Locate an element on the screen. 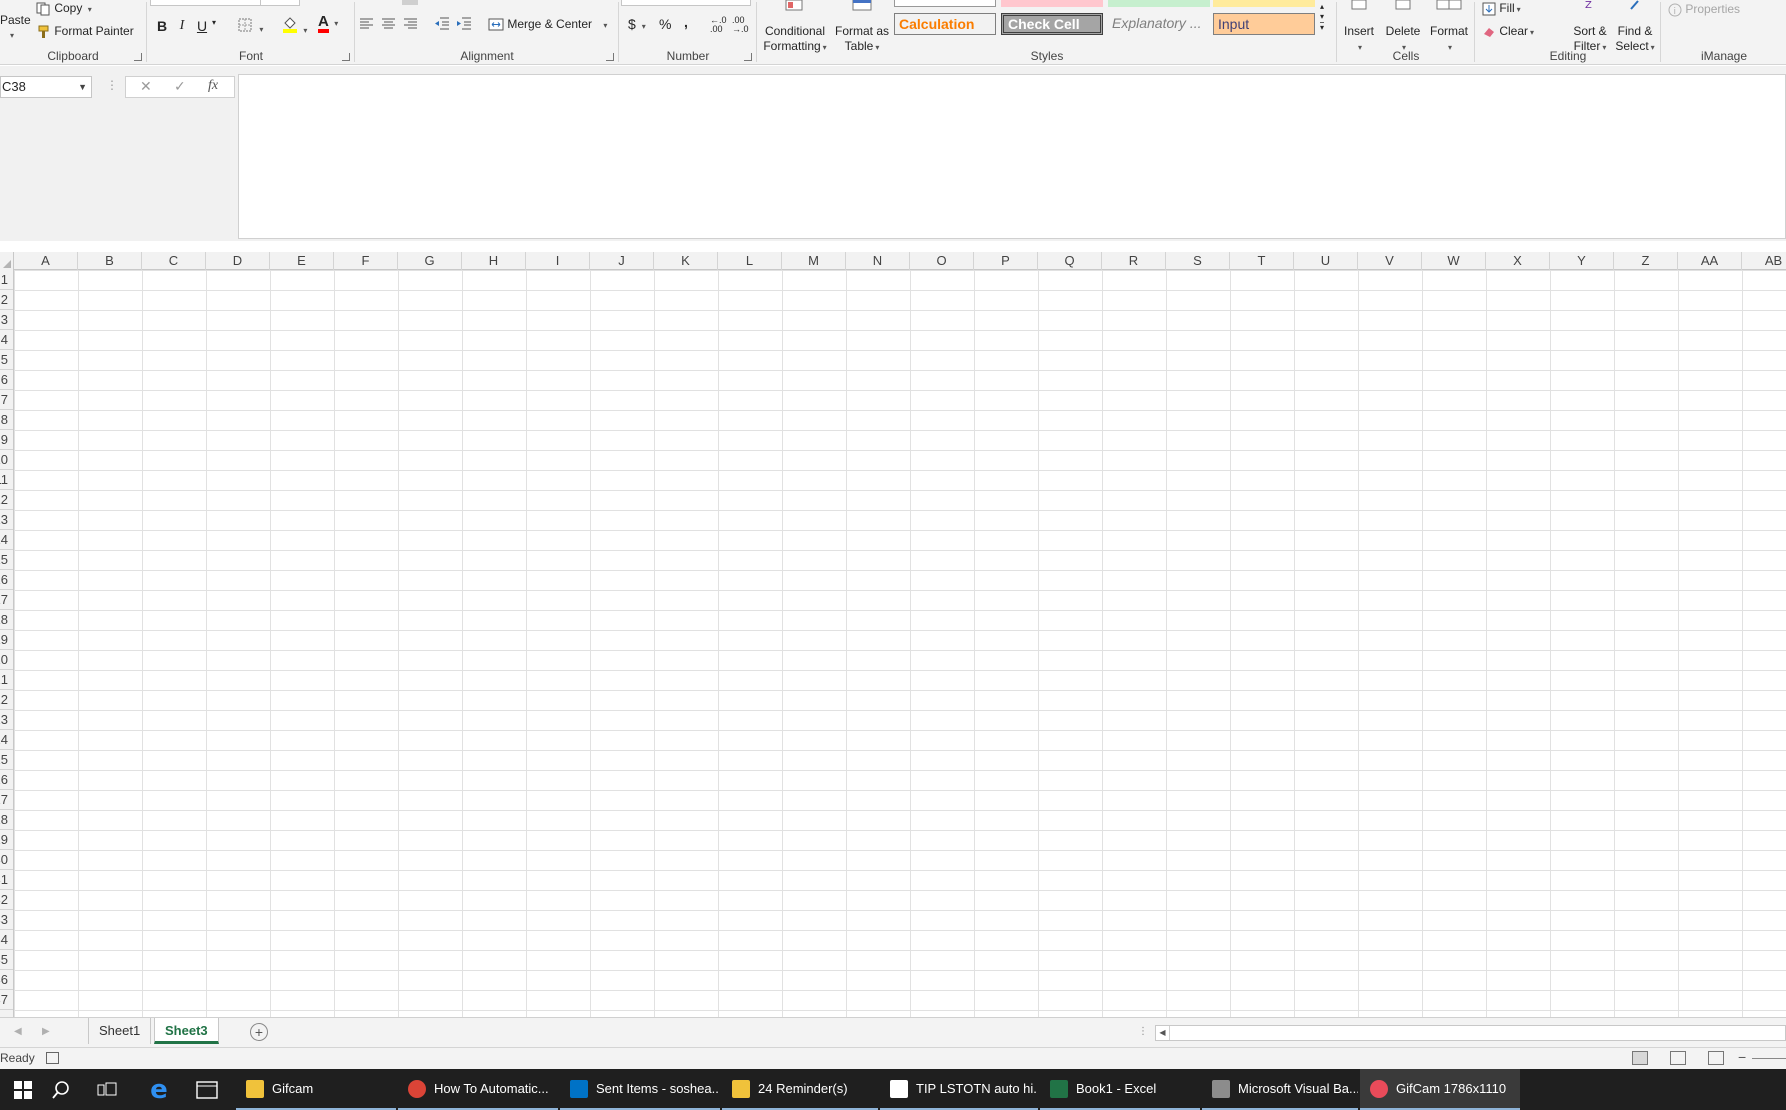 The width and height of the screenshot is (1786, 1110). column-header: B is located at coordinates (110, 261).